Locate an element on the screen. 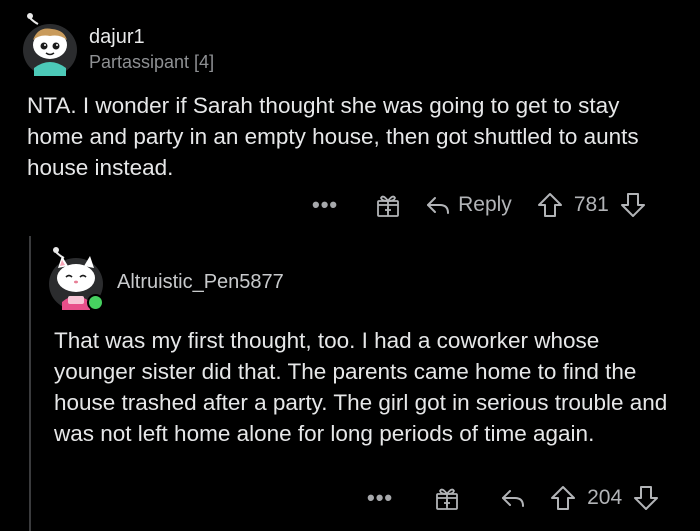  user-flair: Partassipant [4] is located at coordinates (152, 62).